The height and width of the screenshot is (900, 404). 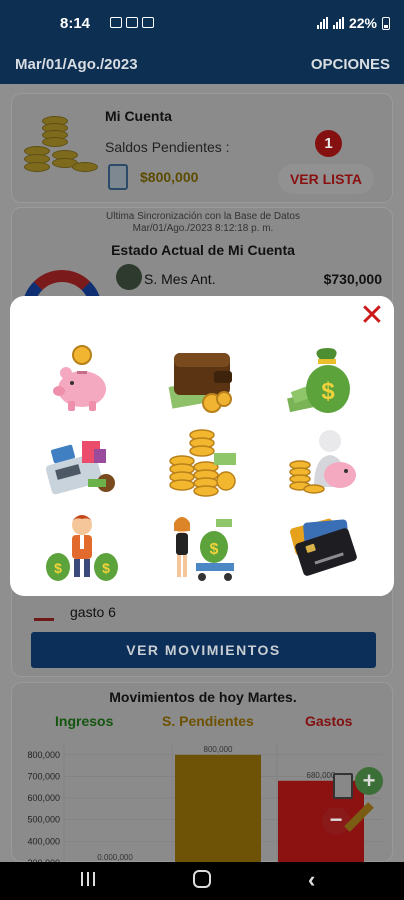 I want to click on system-indicators: 22%, so click(x=353, y=23).